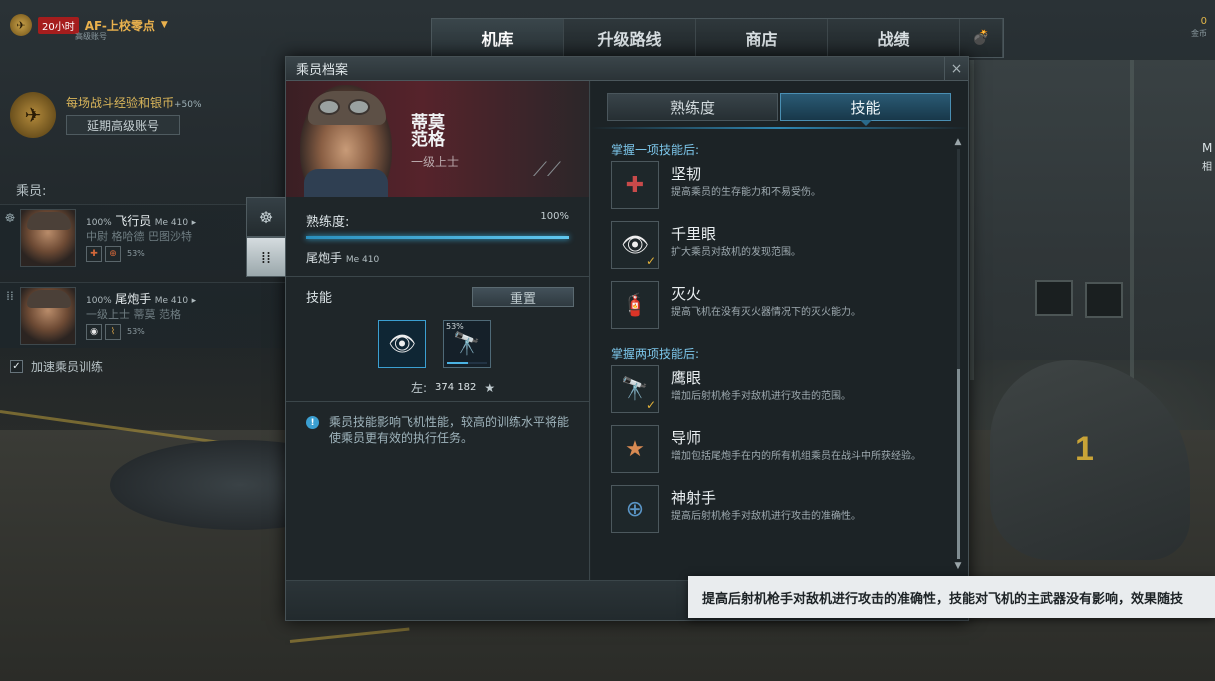  What do you see at coordinates (635, 245) in the screenshot?
I see `eye-icon: 👁 ✓` at bounding box center [635, 245].